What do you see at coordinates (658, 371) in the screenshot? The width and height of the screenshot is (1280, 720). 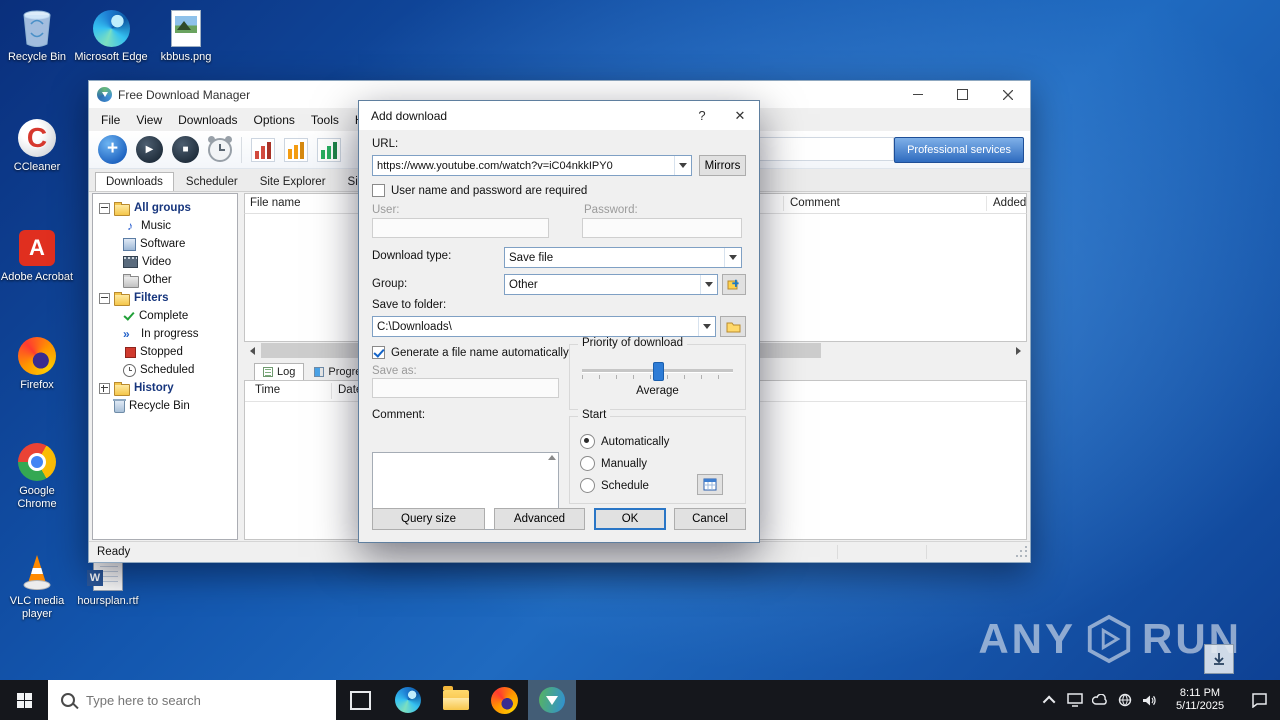 I see `priority-slider-thumb` at bounding box center [658, 371].